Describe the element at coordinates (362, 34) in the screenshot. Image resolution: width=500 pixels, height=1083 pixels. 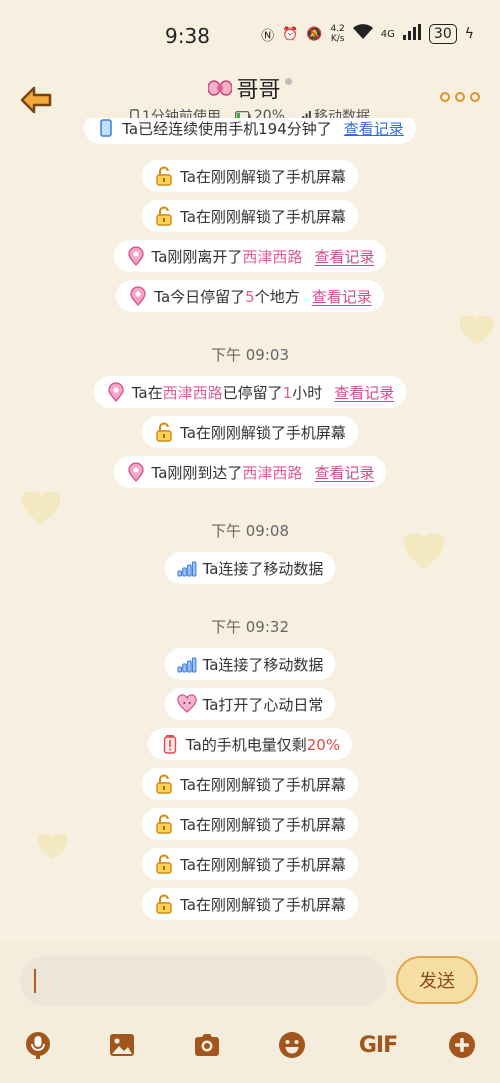
I see `wifi-icon` at that location.